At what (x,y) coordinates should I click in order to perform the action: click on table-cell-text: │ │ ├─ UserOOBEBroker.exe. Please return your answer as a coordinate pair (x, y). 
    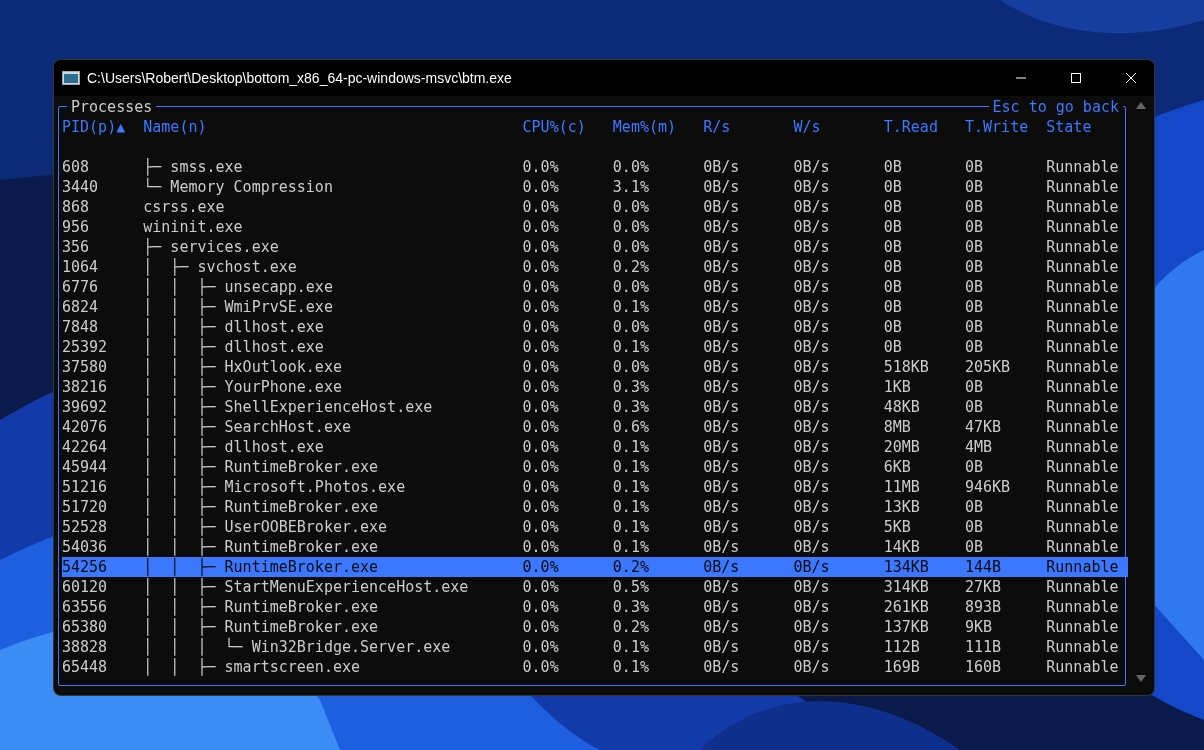
    Looking at the image, I should click on (266, 527).